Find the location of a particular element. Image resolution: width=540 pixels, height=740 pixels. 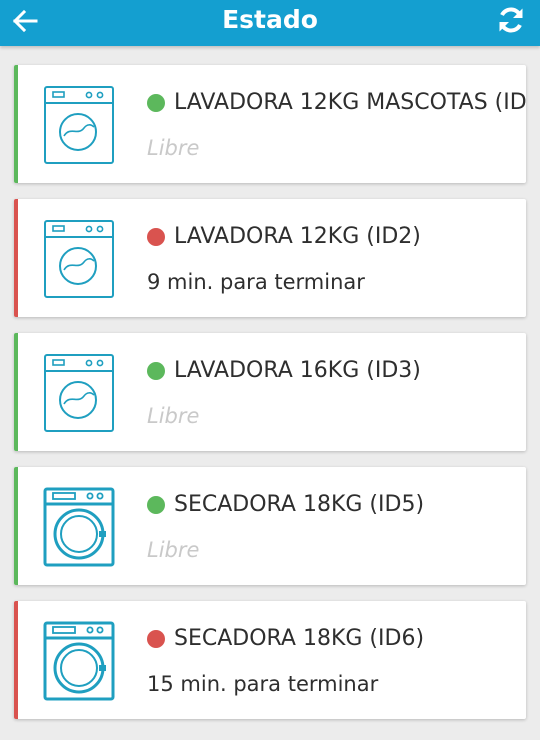

machine-name: LAVADORA 16KG (ID3) is located at coordinates (297, 370).